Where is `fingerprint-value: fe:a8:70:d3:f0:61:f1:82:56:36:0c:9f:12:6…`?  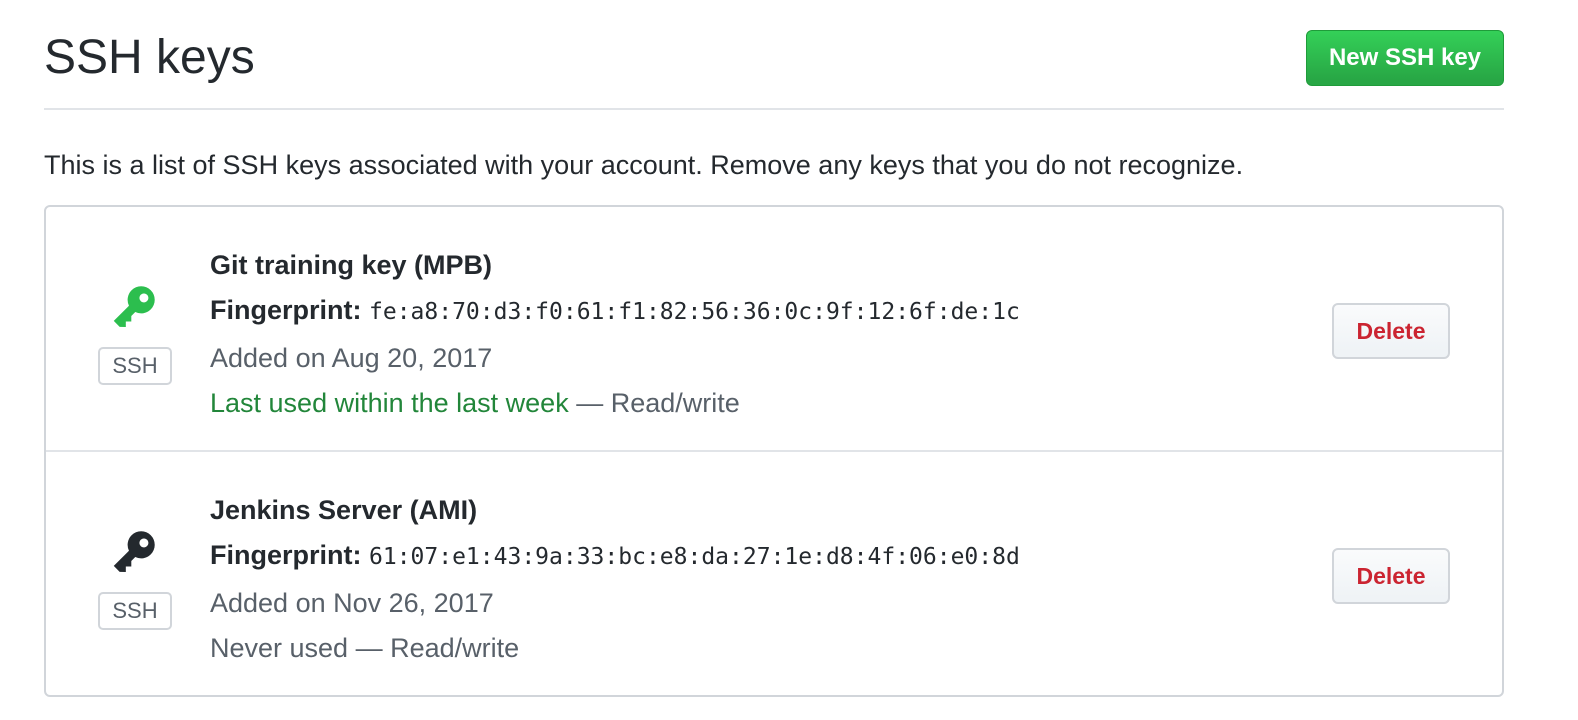 fingerprint-value: fe:a8:70:d3:f0:61:f1:82:56:36:0c:9f:12:6… is located at coordinates (694, 312).